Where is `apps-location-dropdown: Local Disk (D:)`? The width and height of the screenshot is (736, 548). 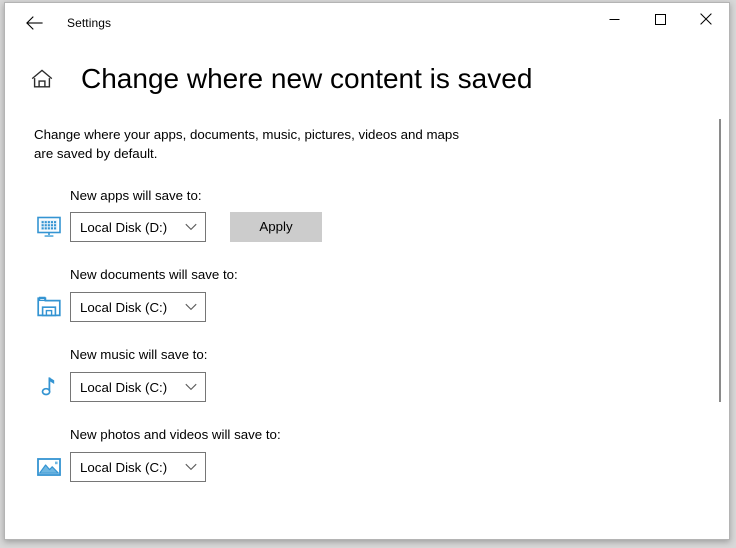 apps-location-dropdown: Local Disk (D:) is located at coordinates (138, 227).